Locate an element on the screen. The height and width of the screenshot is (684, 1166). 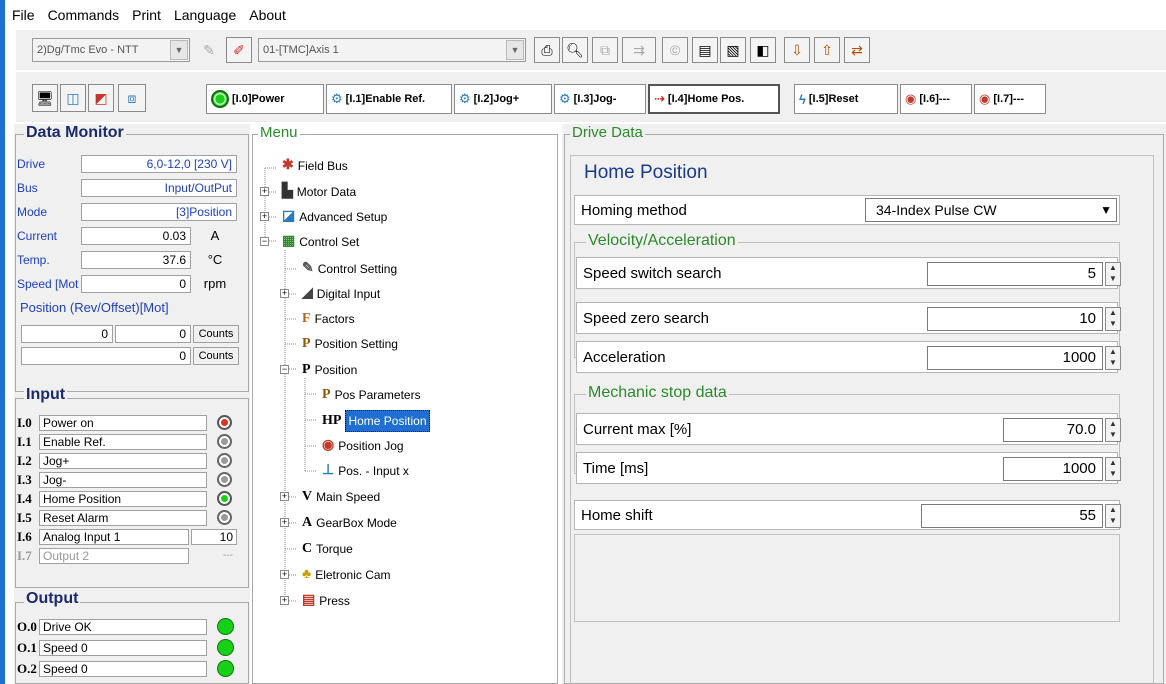
velocity-field-input: 10 is located at coordinates (1015, 319).